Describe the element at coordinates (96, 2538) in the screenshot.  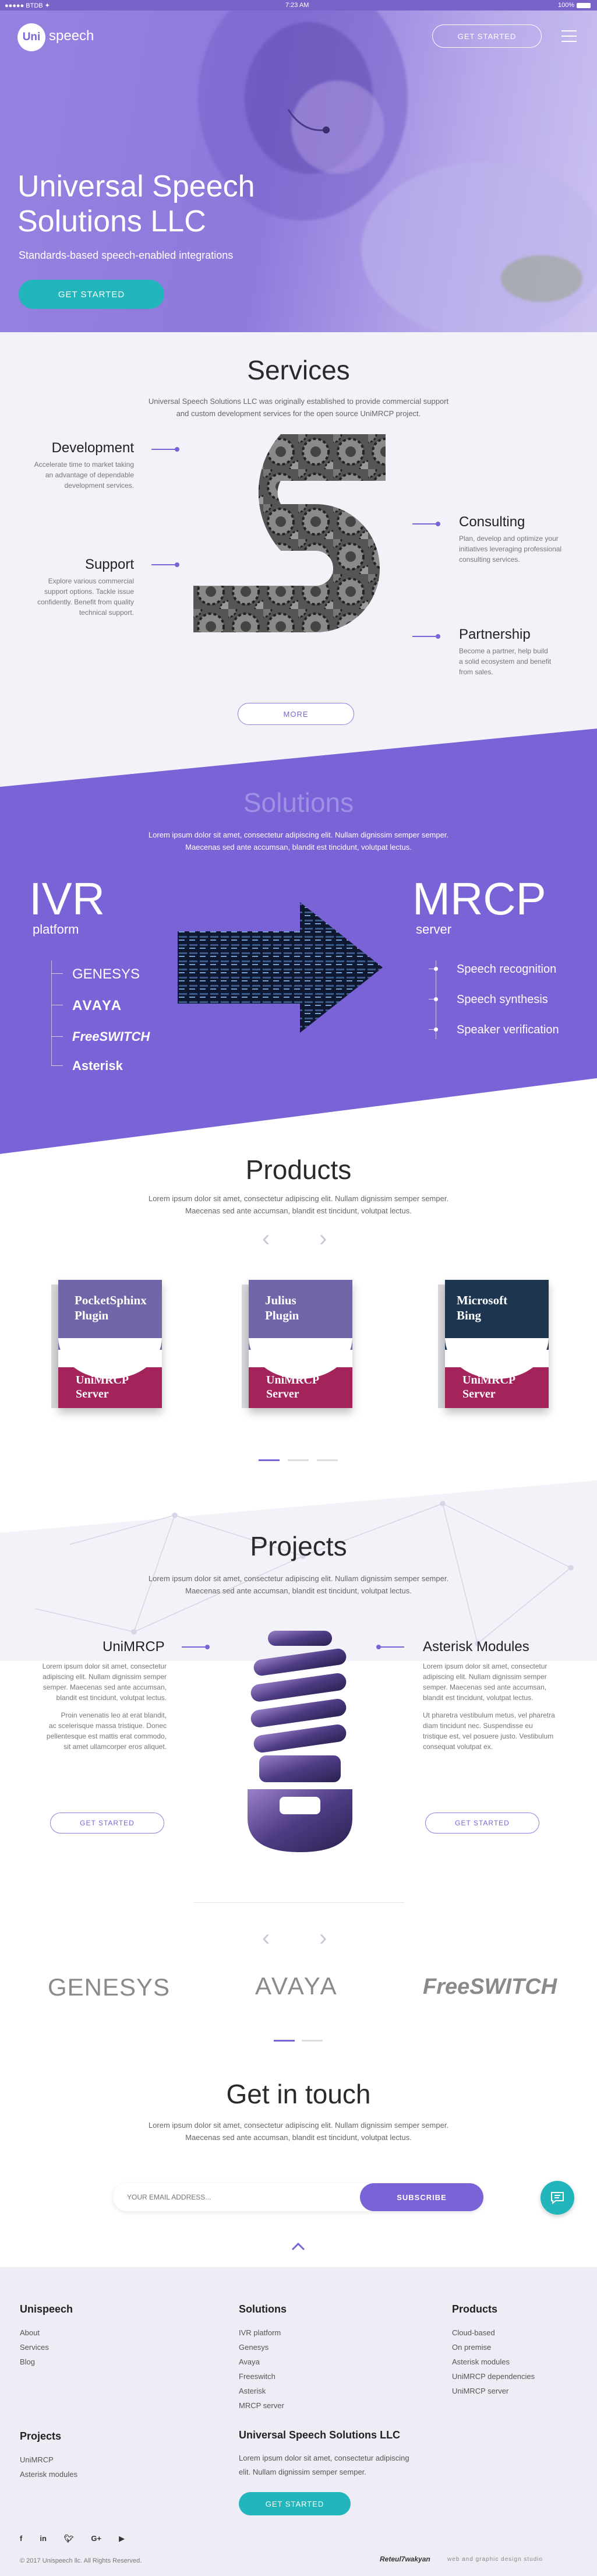
I see `google-plus-icon: G+` at that location.